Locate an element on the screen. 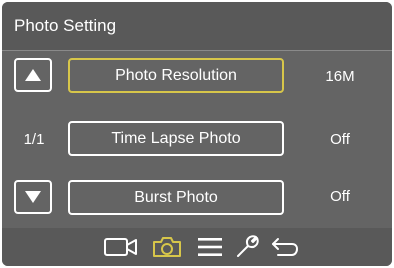  video-mode-button is located at coordinates (121, 247).